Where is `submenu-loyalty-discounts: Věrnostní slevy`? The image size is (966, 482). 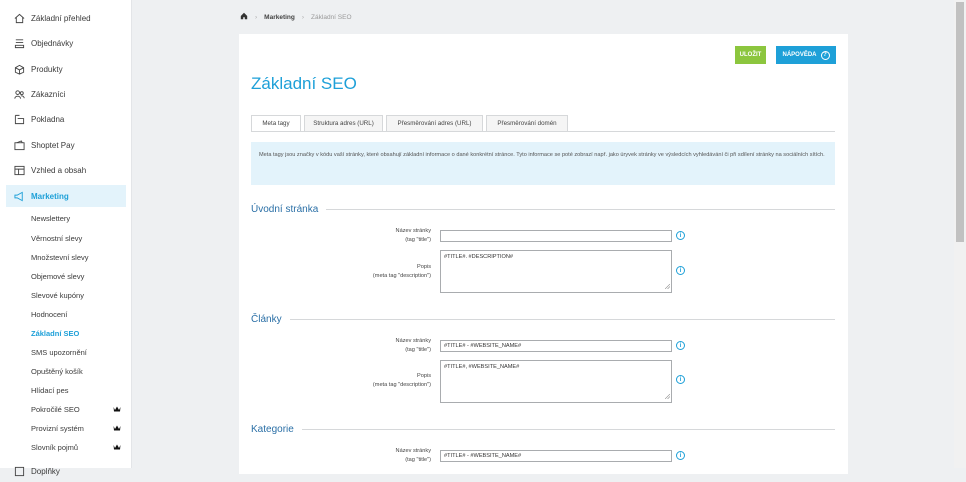 submenu-loyalty-discounts: Věrnostní slevy is located at coordinates (78, 238).